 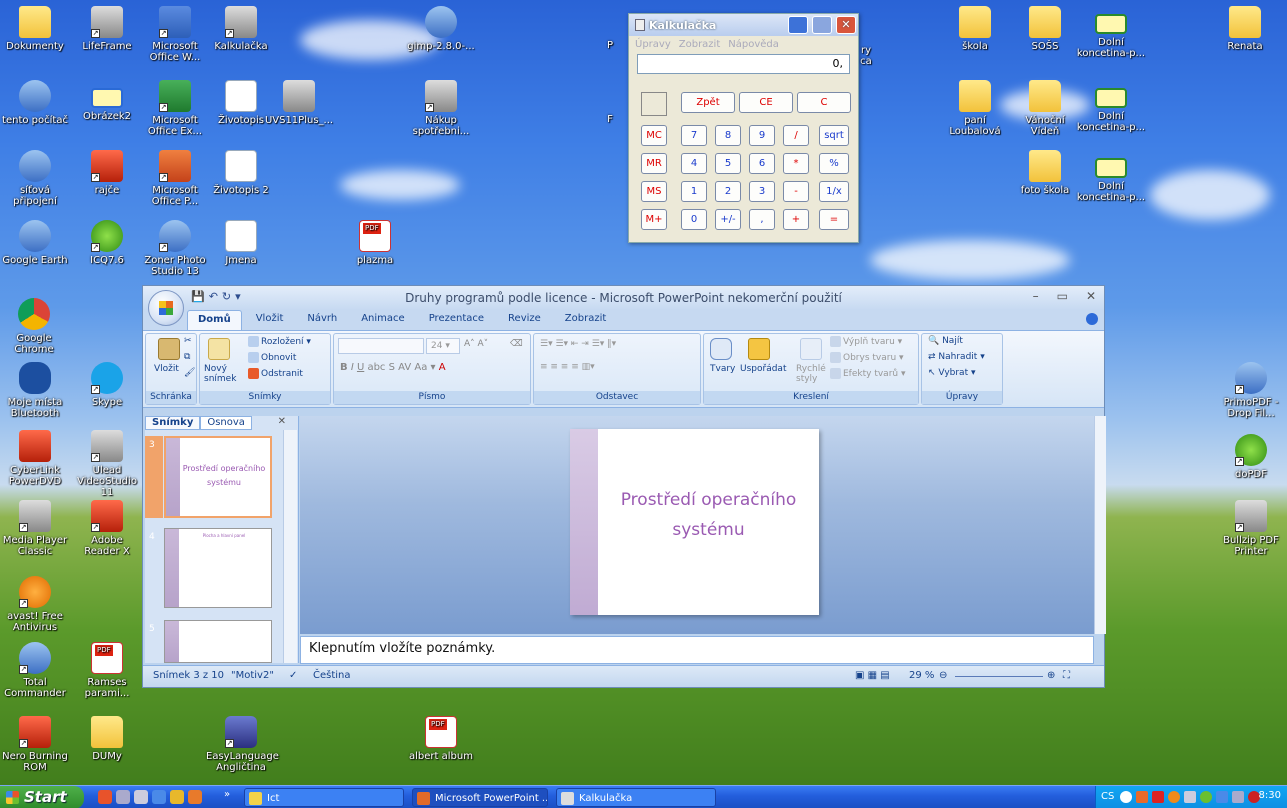 I want to click on desktop-icon-albert-album: albert album, so click(x=441, y=739).